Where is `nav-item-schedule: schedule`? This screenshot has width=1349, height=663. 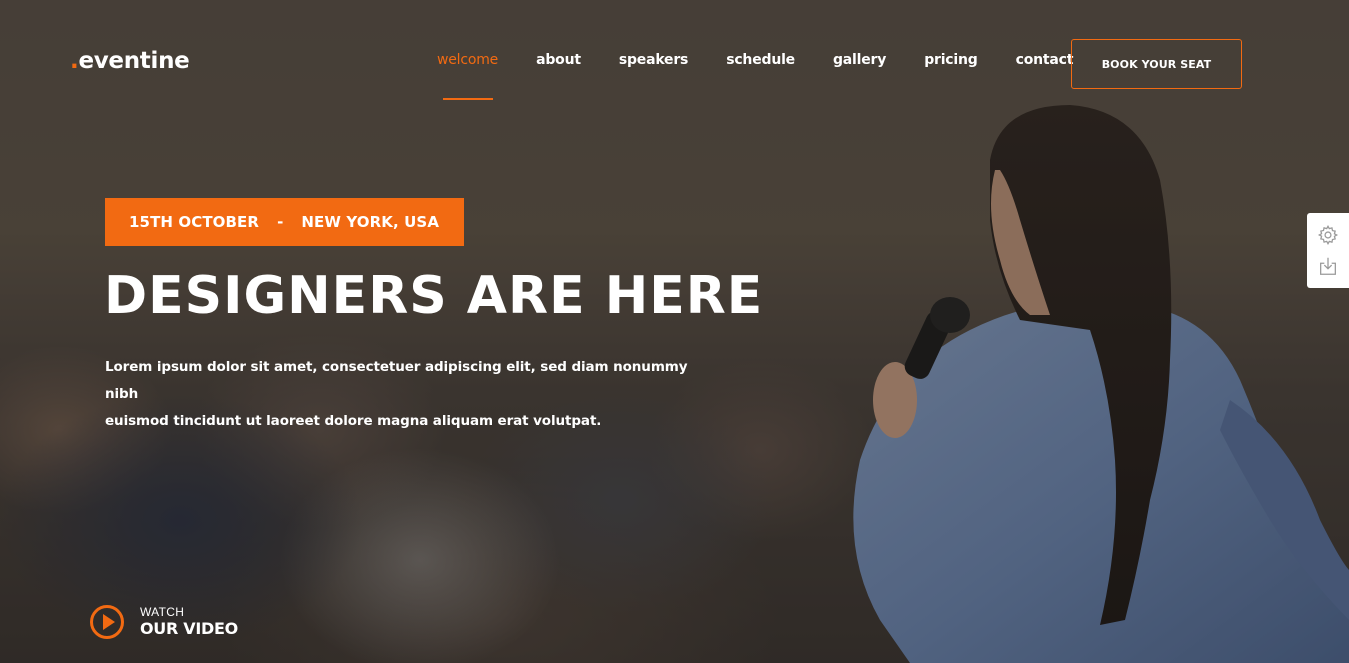 nav-item-schedule: schedule is located at coordinates (760, 60).